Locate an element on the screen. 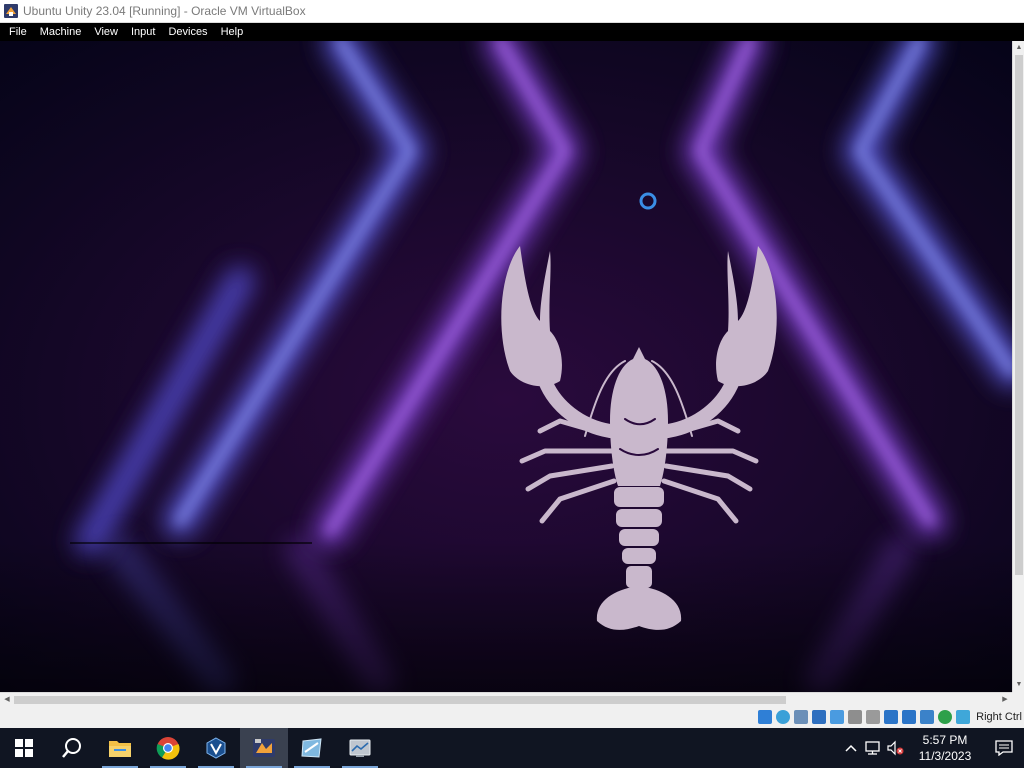  scroll-right-icon: ▶ is located at coordinates (1005, 700).